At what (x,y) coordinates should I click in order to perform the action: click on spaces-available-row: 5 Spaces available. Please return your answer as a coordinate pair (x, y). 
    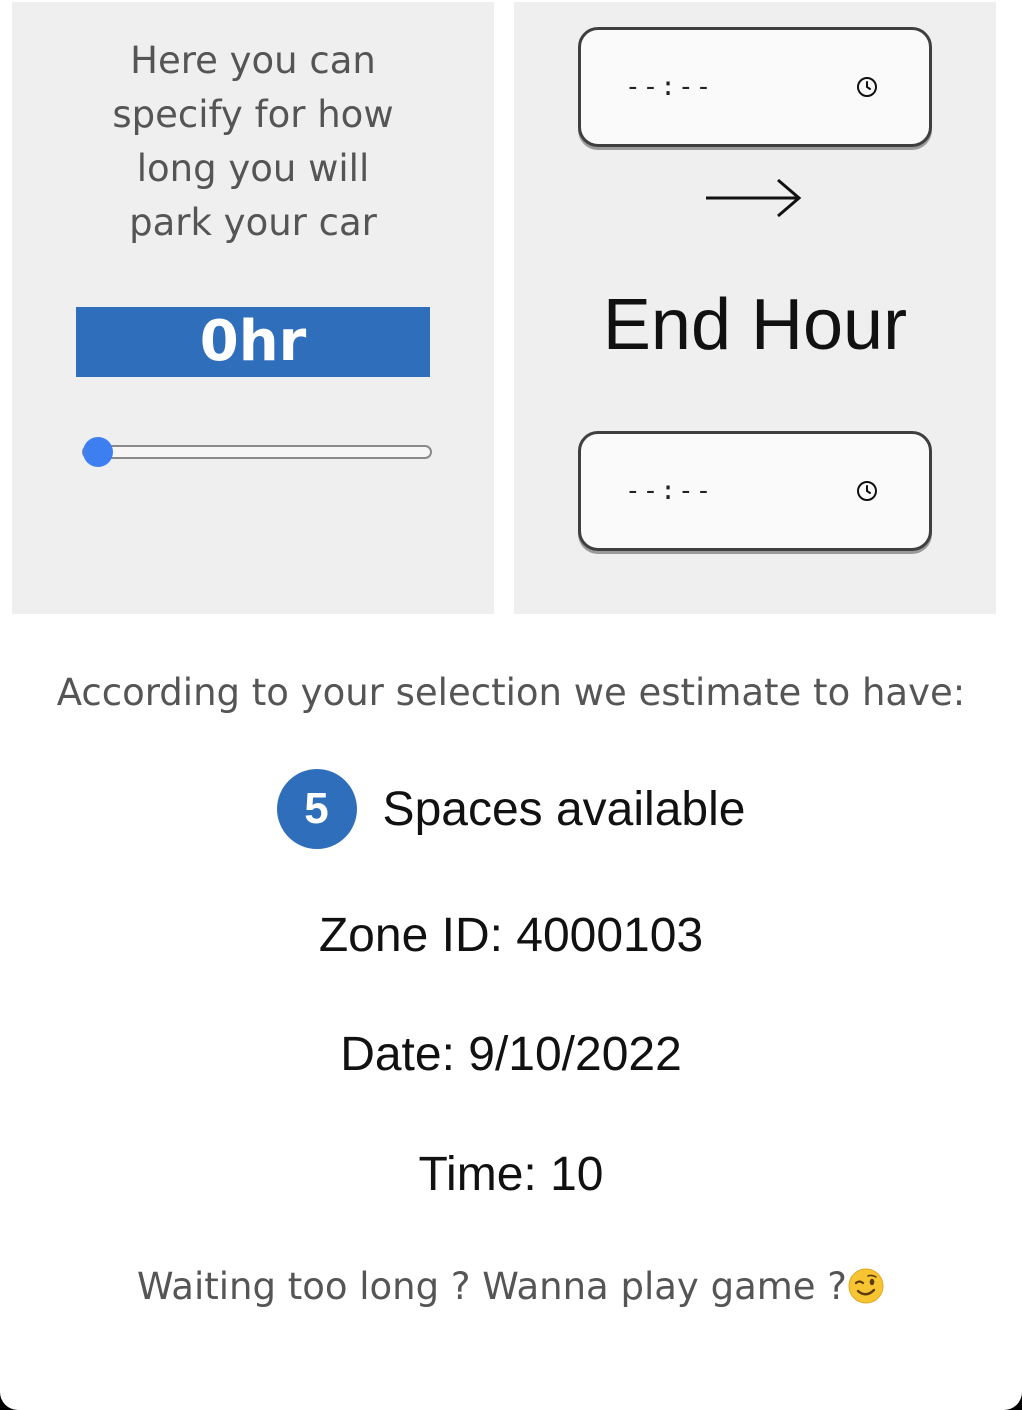
    Looking at the image, I should click on (511, 809).